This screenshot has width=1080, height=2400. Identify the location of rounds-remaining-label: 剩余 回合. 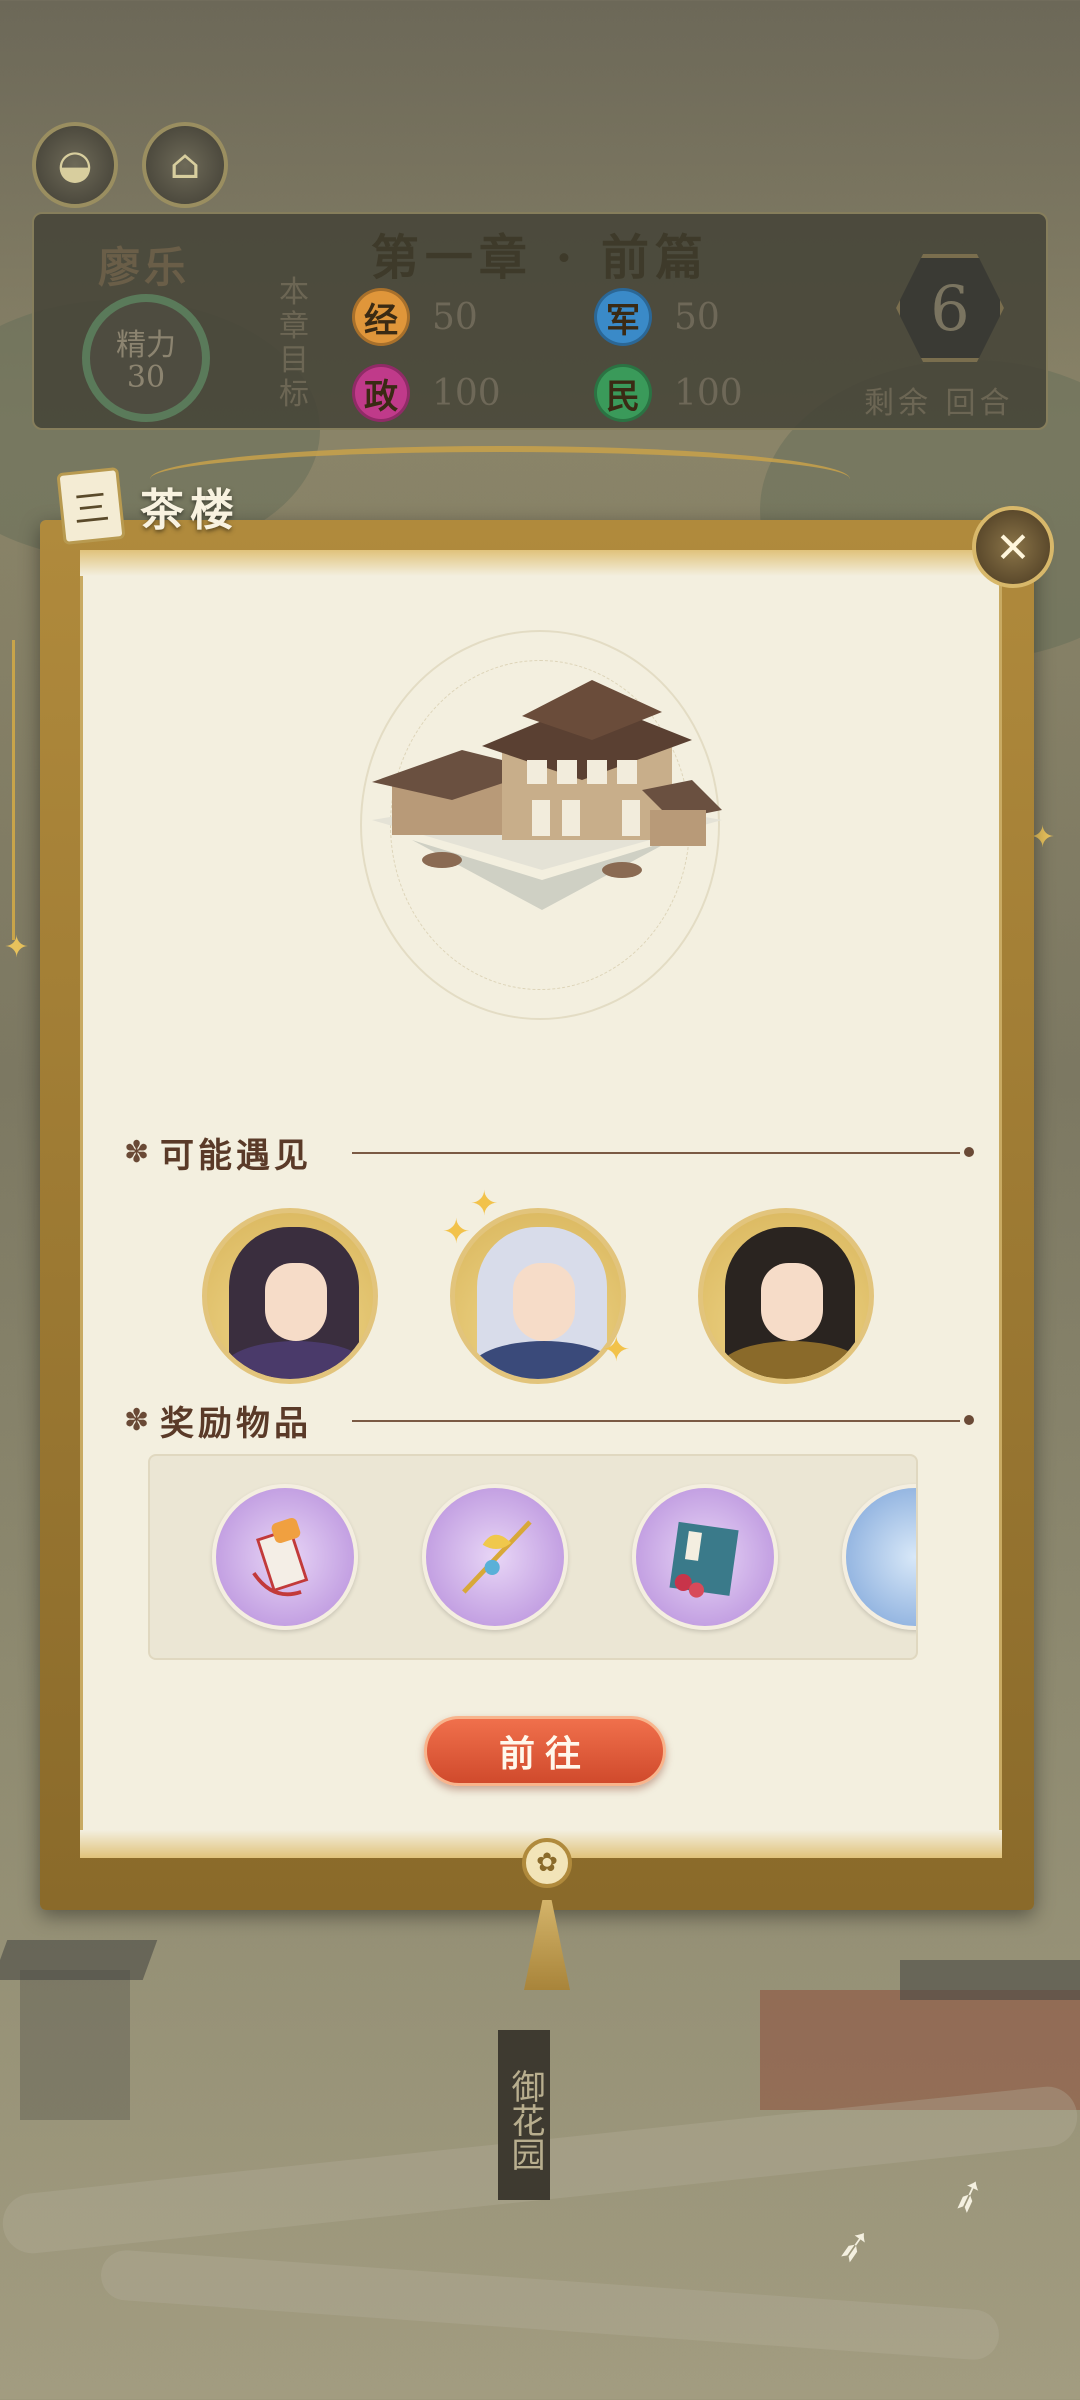
(939, 403).